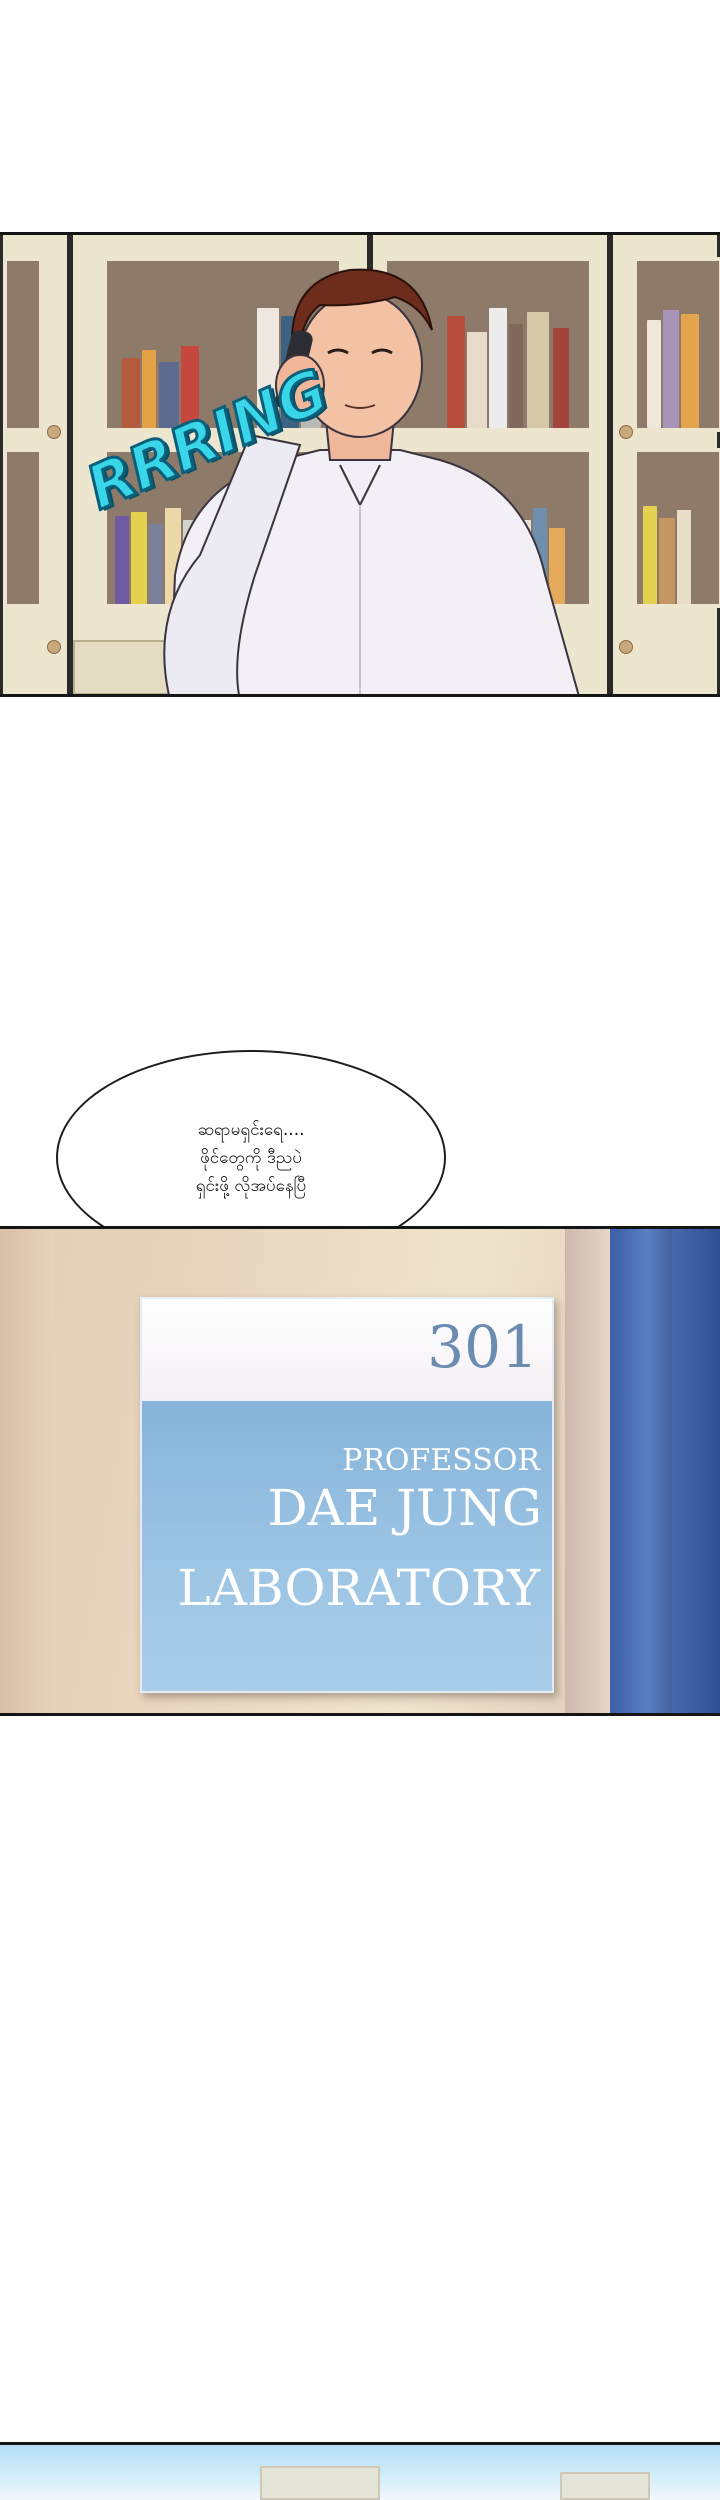 This screenshot has width=720, height=2500. I want to click on blue-door, so click(641, 1471).